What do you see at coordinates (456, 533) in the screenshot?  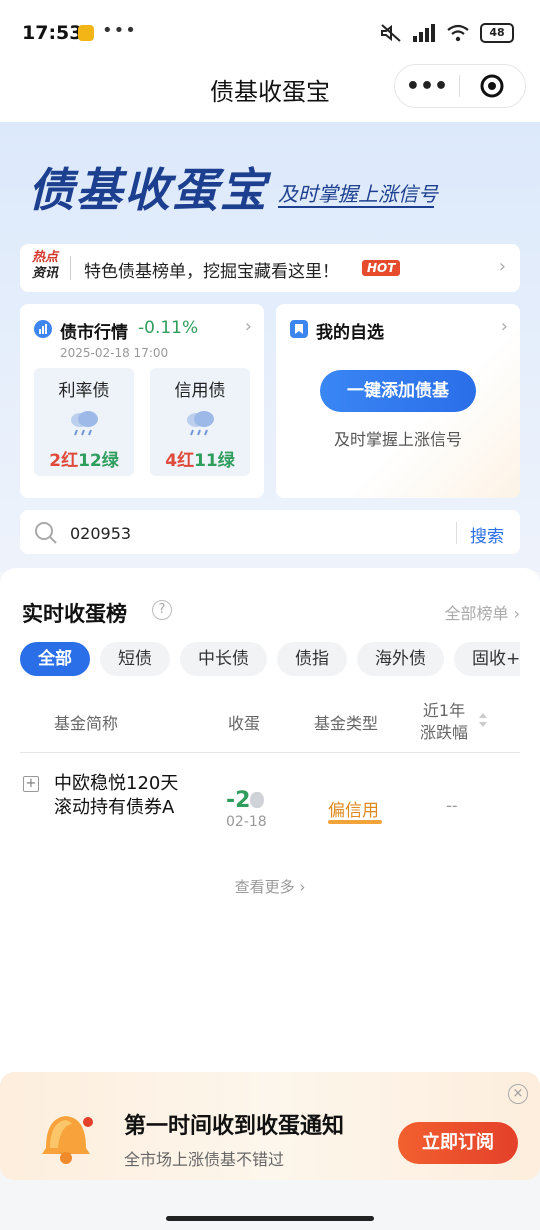 I see `search-divider` at bounding box center [456, 533].